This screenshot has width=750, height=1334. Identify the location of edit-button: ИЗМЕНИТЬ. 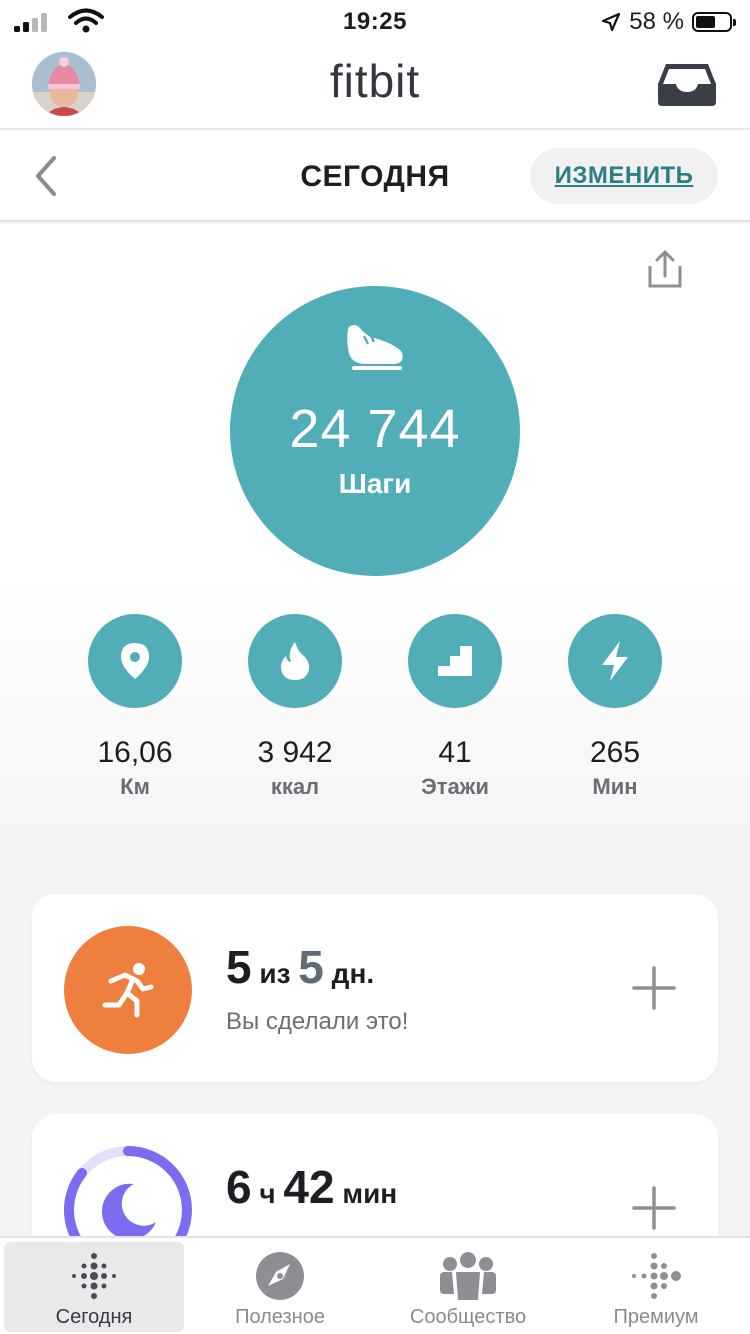
(624, 176).